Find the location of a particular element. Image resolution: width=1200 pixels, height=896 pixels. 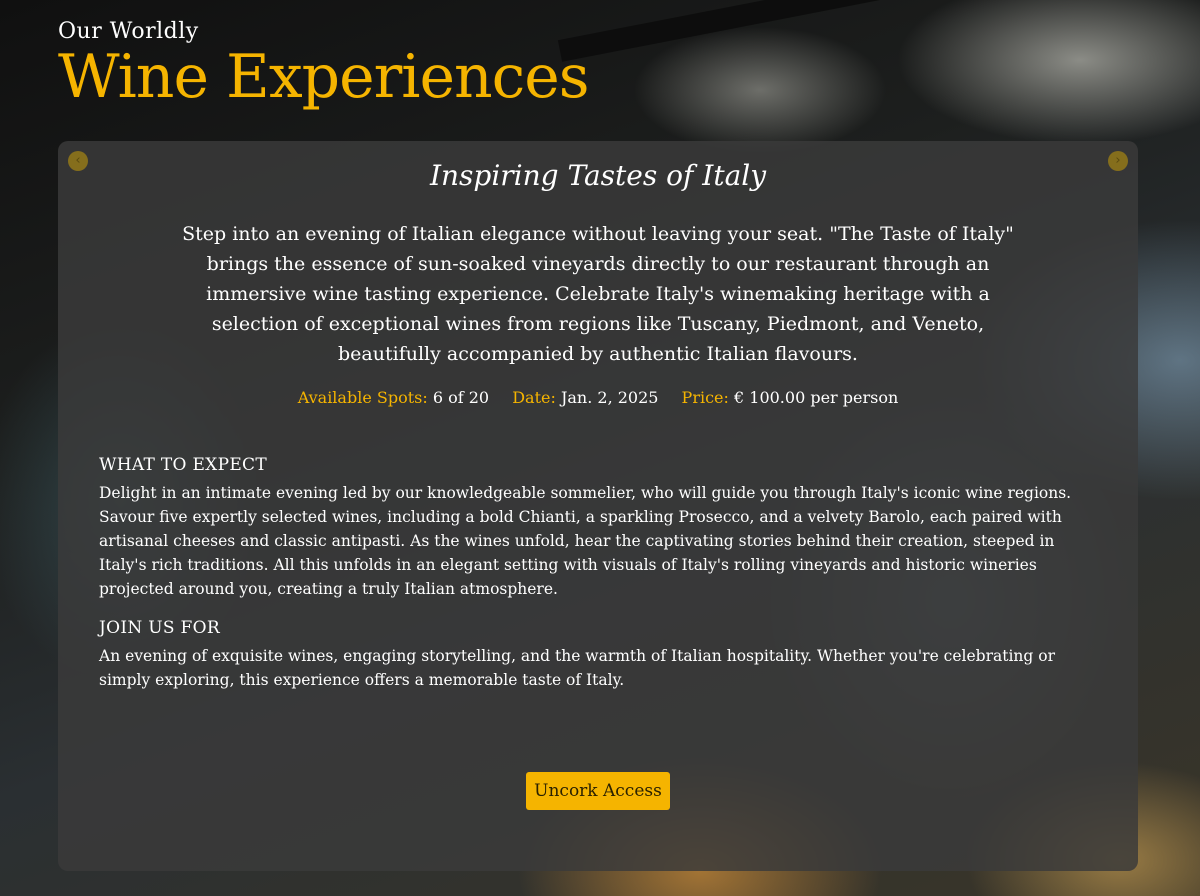

section-heading: JOIN US FOR is located at coordinates (159, 628).